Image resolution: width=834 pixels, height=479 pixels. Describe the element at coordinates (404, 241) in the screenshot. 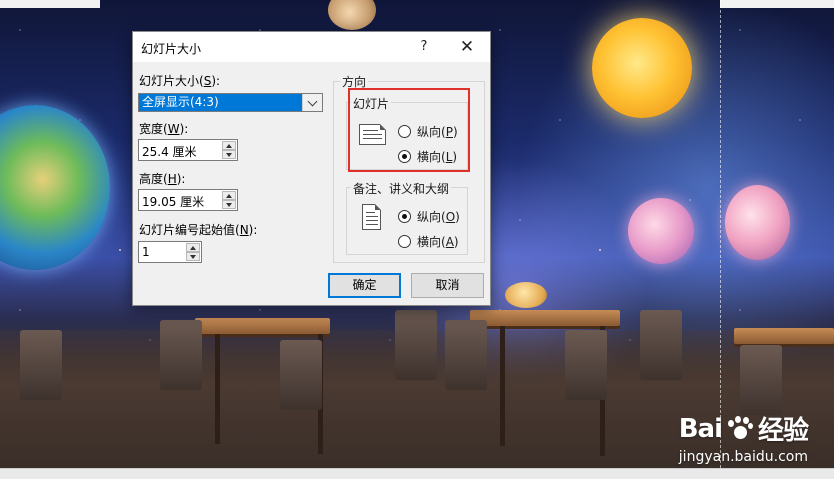

I see `radio-button-icon` at that location.